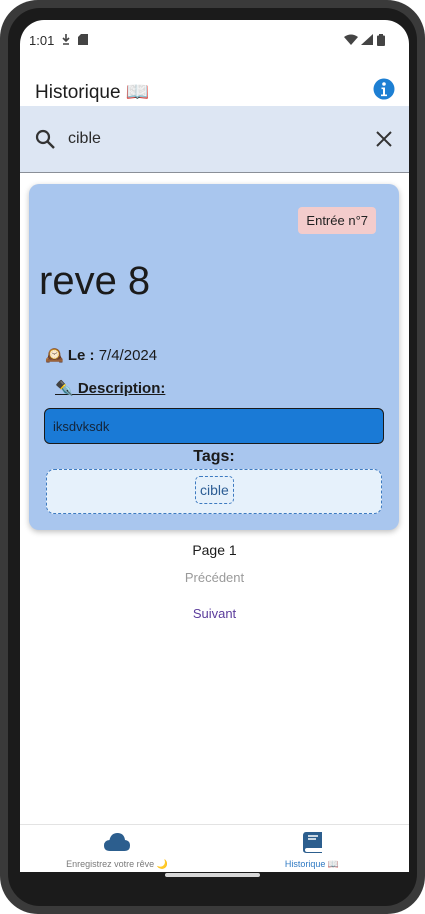  I want to click on date-row: 🕰️ Le : 7/4/2024, so click(101, 355).